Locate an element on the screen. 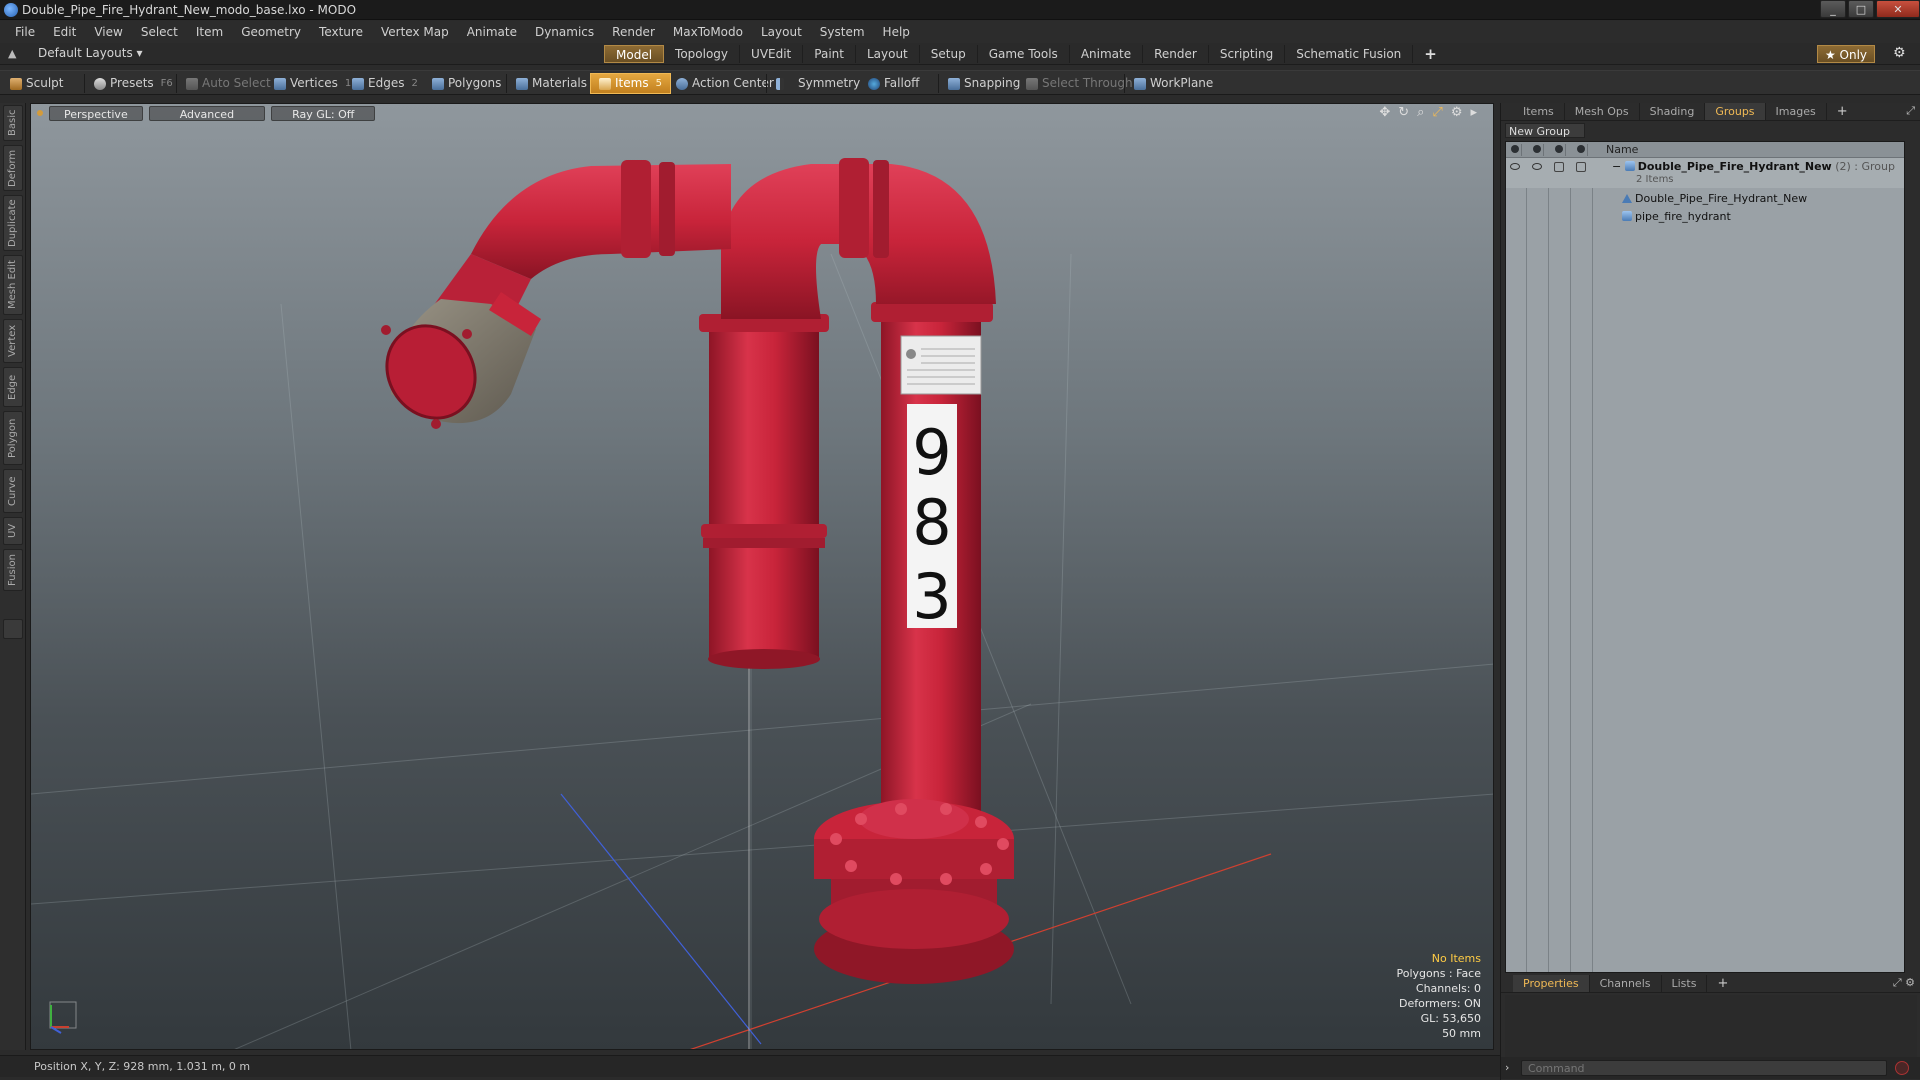  minimize-button: _ is located at coordinates (1833, 9).